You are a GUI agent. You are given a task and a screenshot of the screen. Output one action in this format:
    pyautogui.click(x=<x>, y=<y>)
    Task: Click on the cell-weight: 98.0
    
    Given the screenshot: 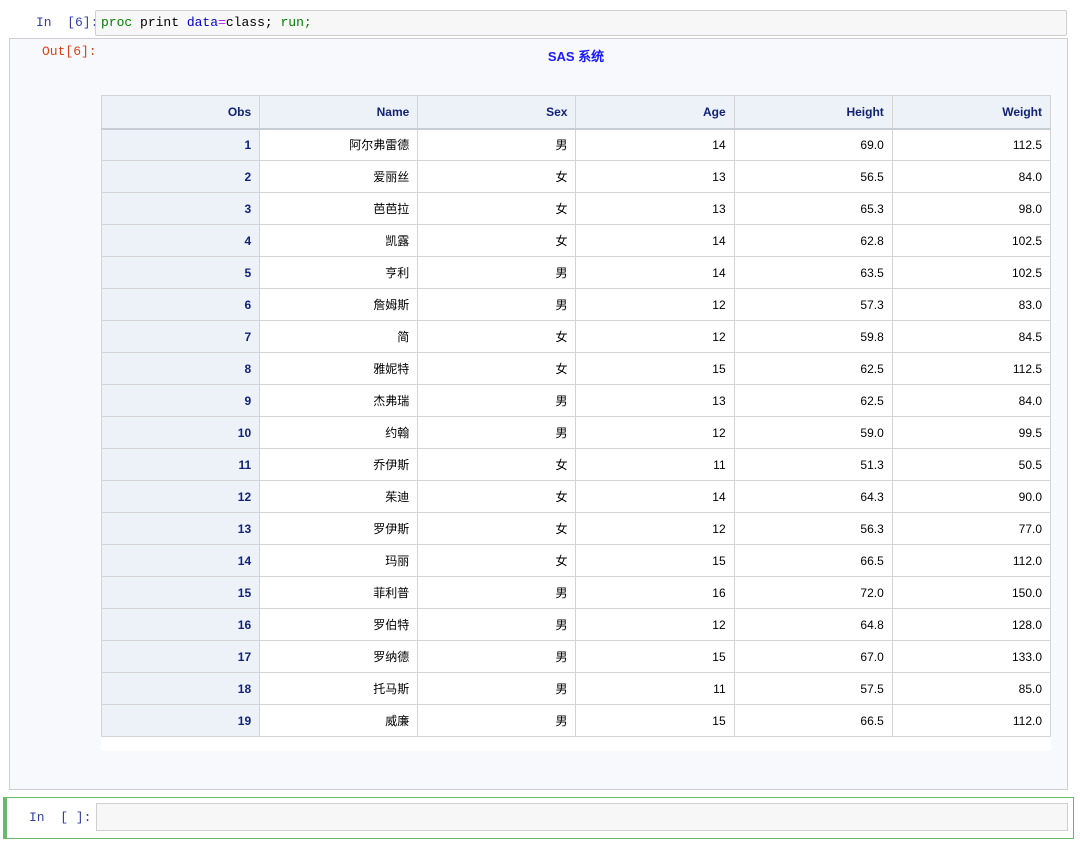 What is the action you would take?
    pyautogui.click(x=971, y=208)
    